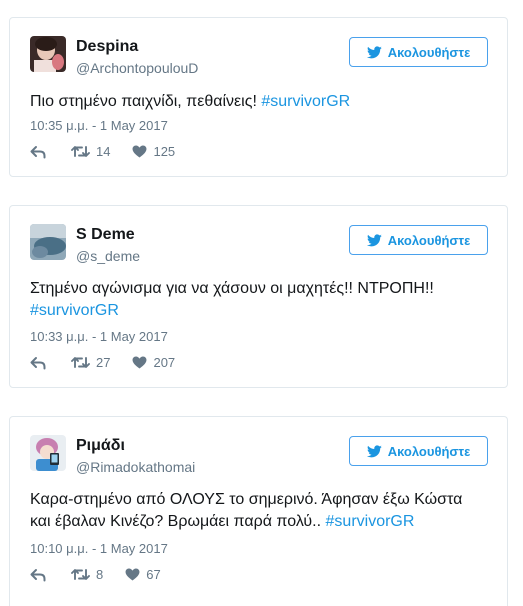 This screenshot has width=523, height=606. I want to click on retweet-count: 27, so click(103, 362).